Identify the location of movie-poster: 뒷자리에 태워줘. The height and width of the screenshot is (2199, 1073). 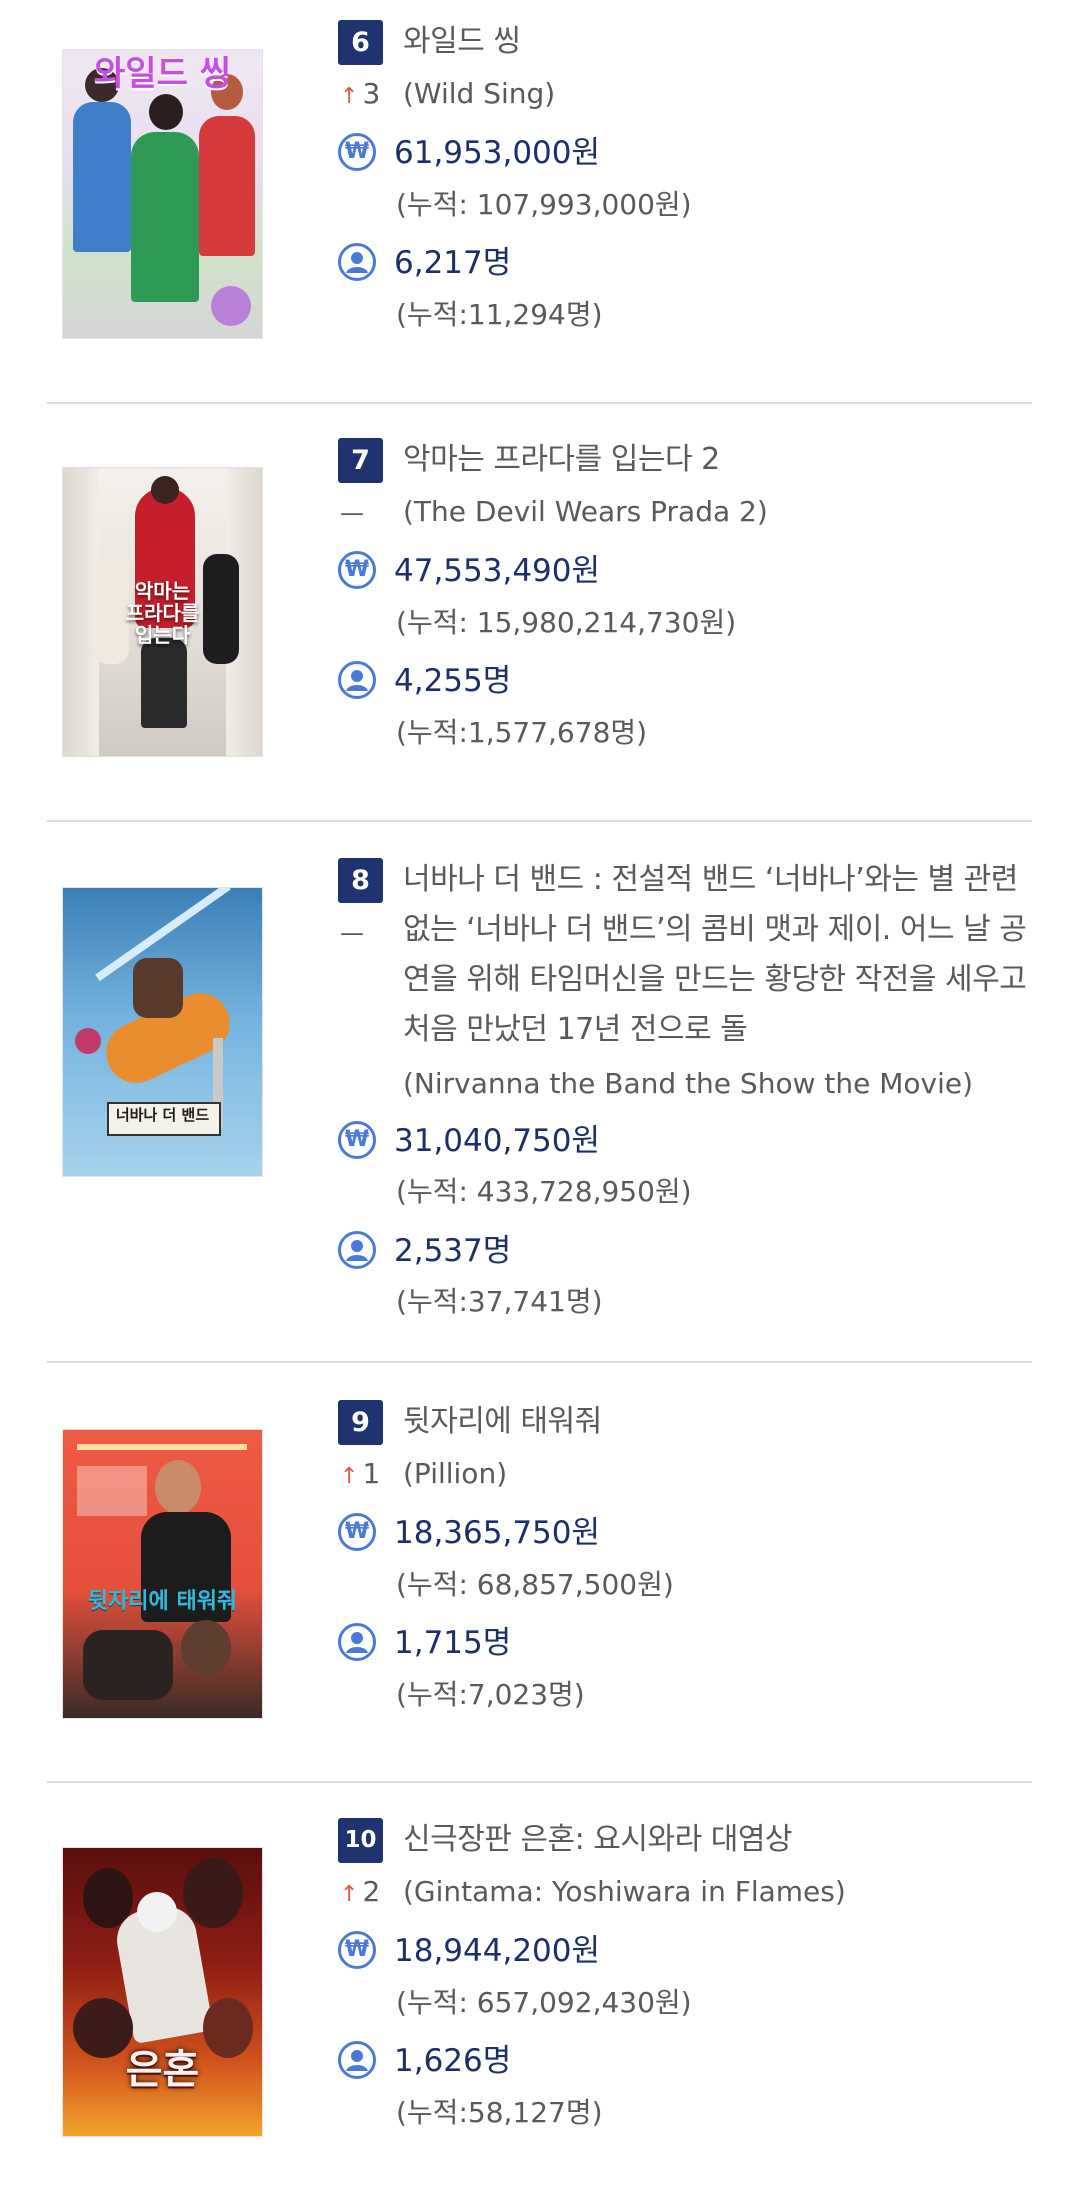
(162, 1574).